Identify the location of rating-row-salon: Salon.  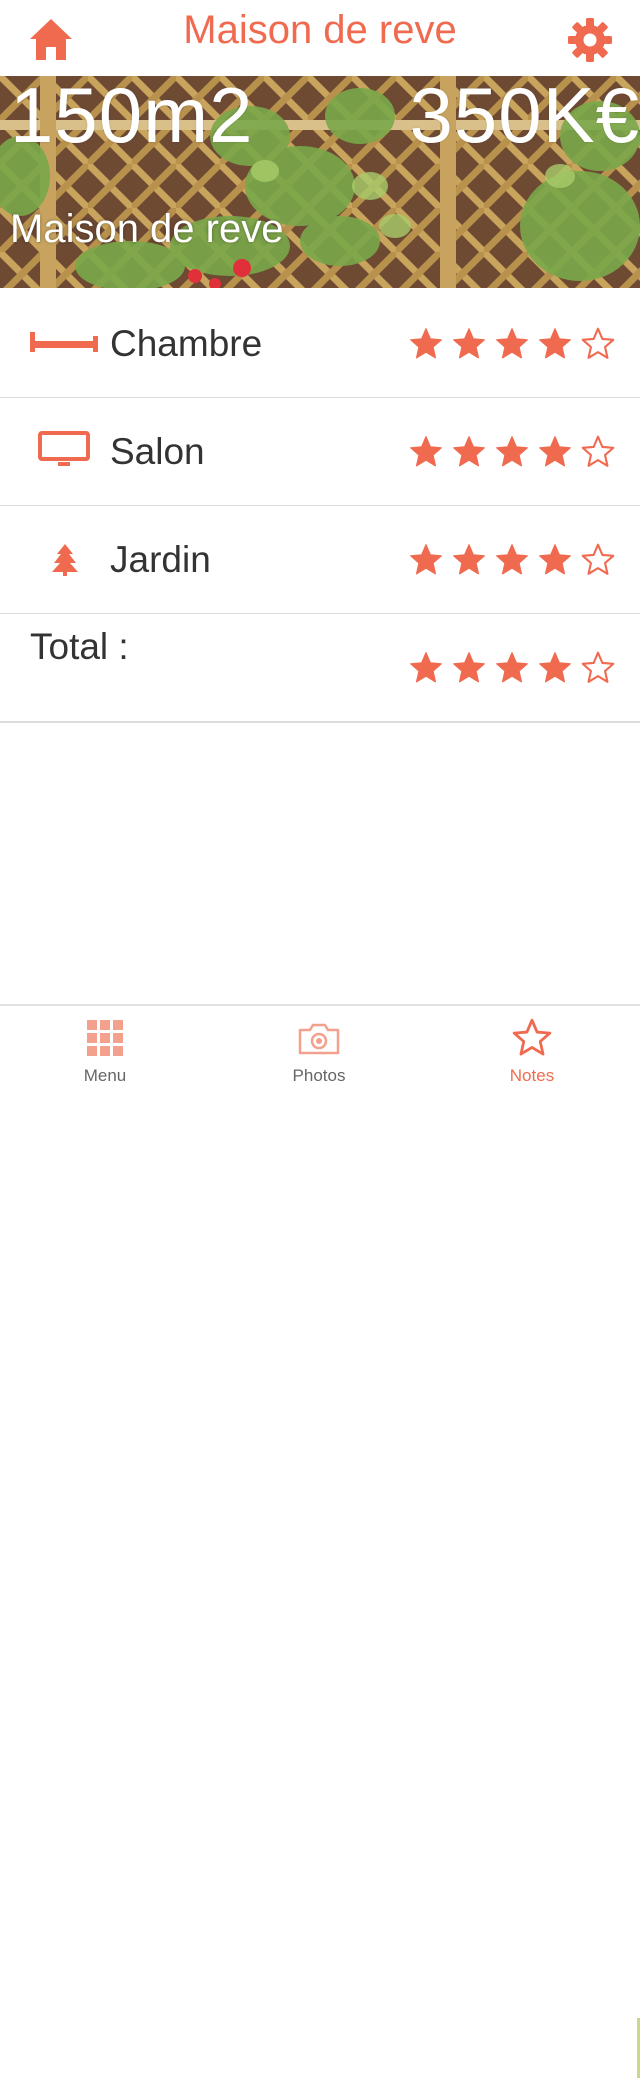
(320, 452).